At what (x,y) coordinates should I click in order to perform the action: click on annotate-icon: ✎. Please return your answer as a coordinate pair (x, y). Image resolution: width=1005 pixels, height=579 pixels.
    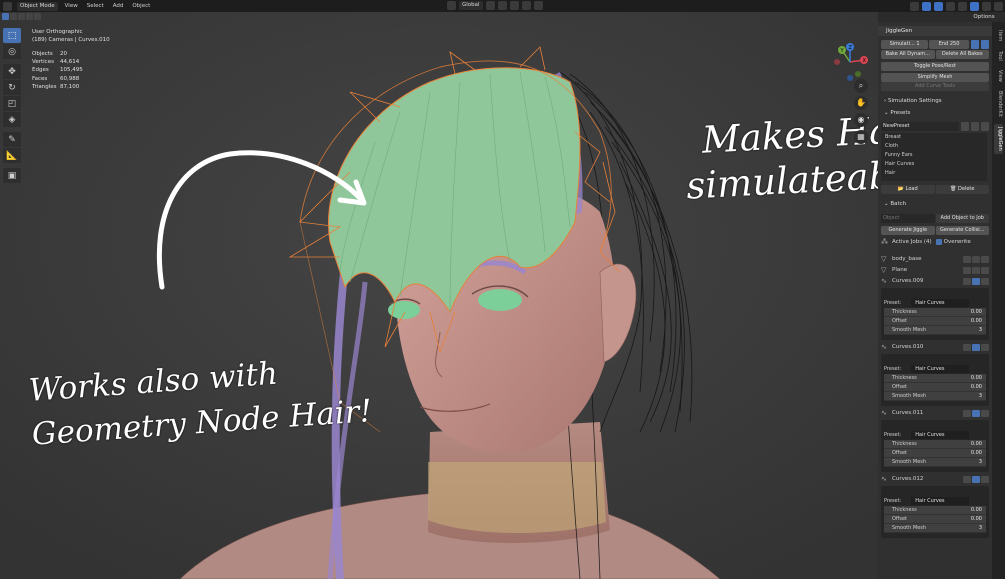
    Looking at the image, I should click on (12, 139).